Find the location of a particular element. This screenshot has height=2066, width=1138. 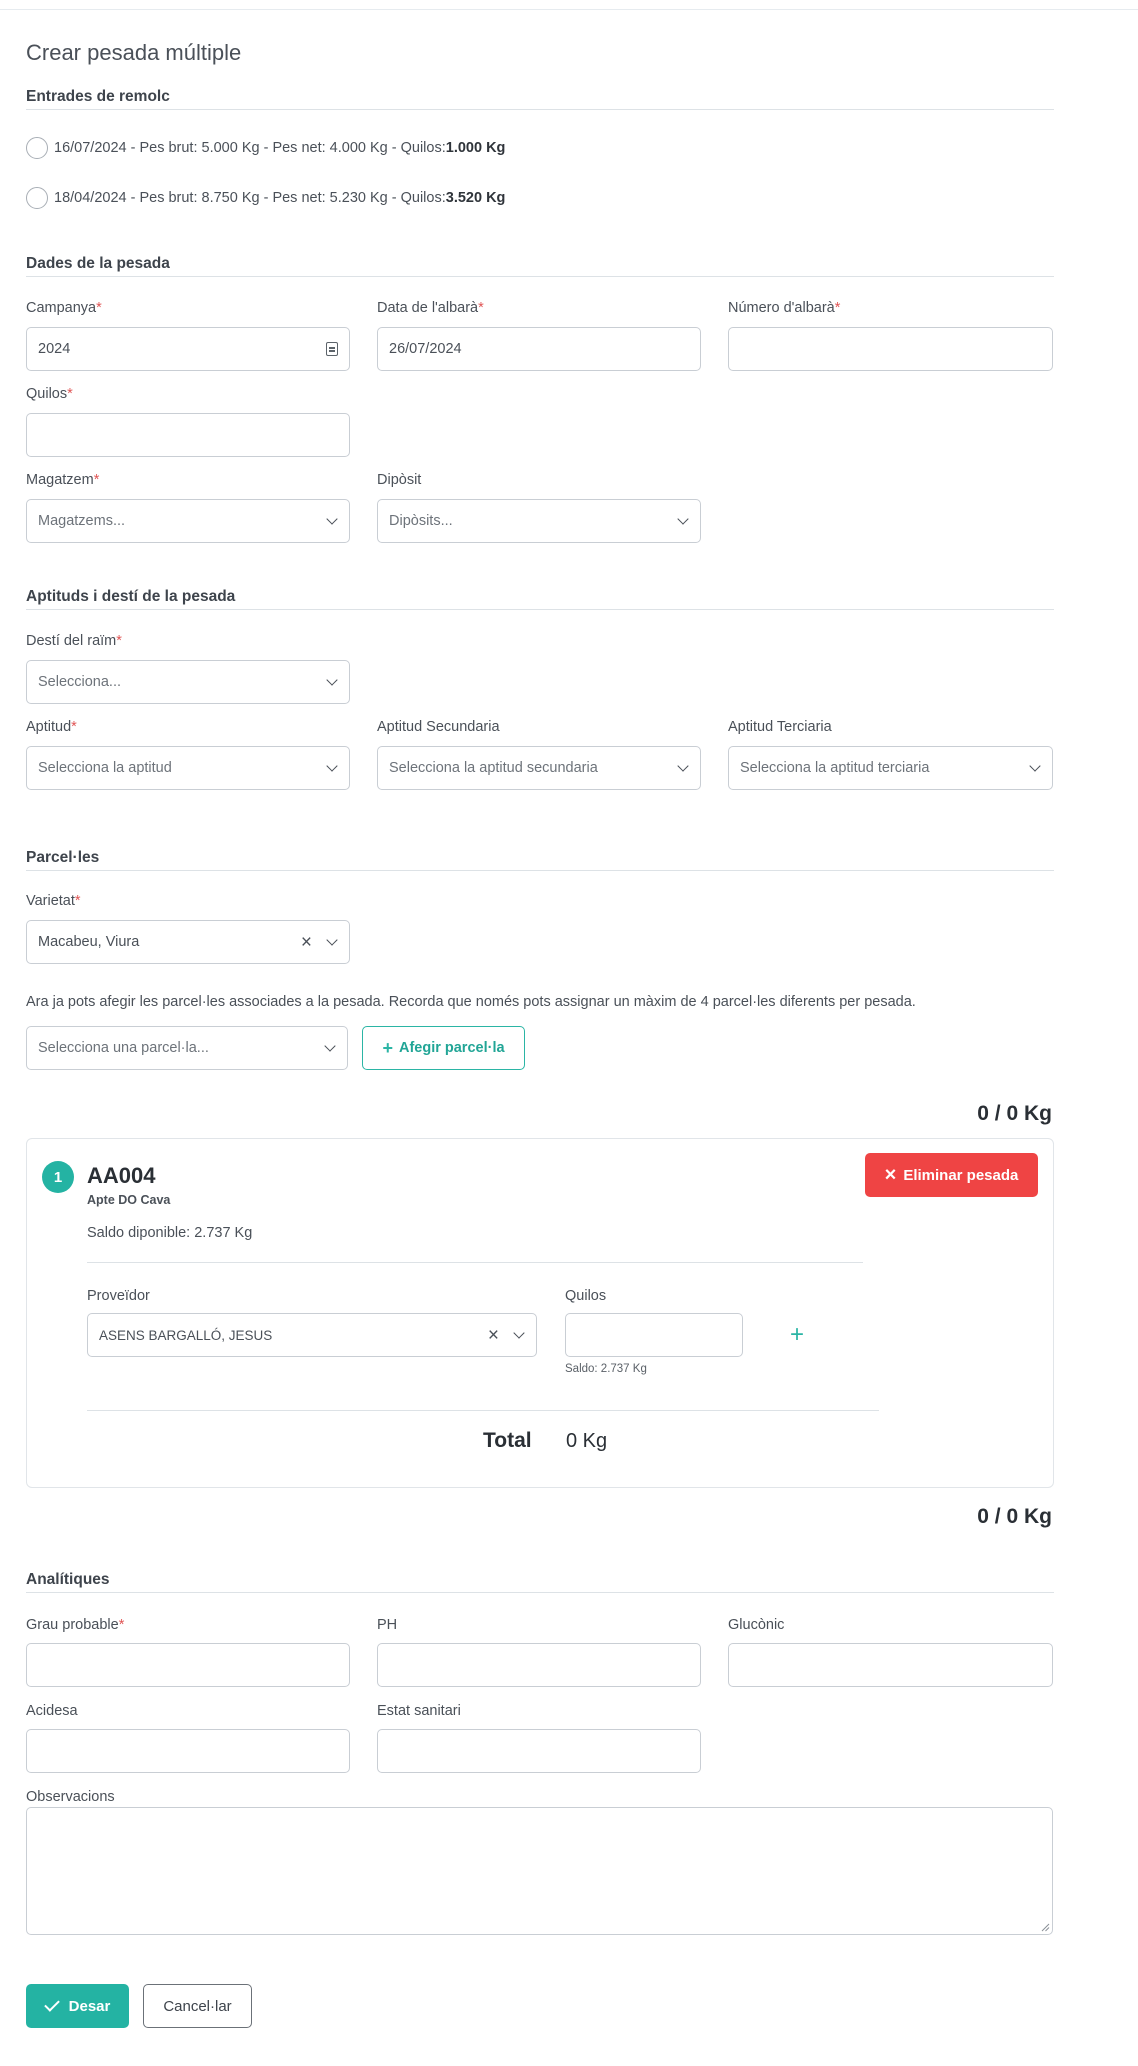

provider-label: Proveïdor is located at coordinates (118, 1296).